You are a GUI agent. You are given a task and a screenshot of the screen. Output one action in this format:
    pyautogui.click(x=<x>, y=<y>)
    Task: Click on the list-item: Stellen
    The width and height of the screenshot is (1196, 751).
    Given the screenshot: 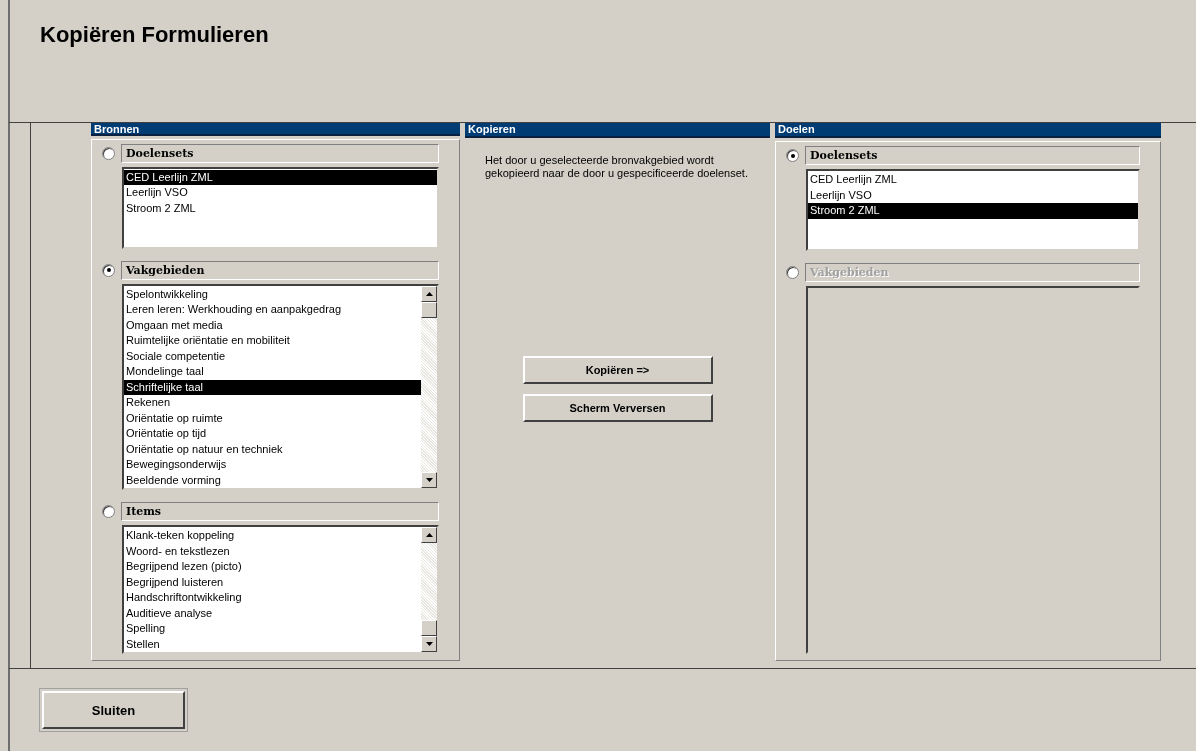 What is the action you would take?
    pyautogui.click(x=272, y=644)
    